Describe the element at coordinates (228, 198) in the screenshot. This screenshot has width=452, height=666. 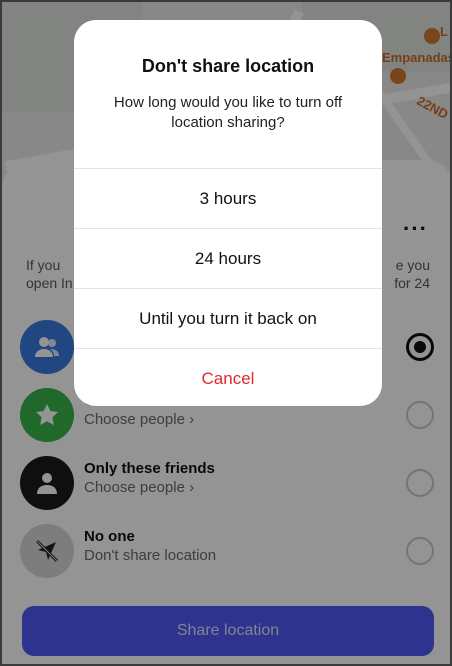
I see `option-3-hours: 3 hours` at that location.